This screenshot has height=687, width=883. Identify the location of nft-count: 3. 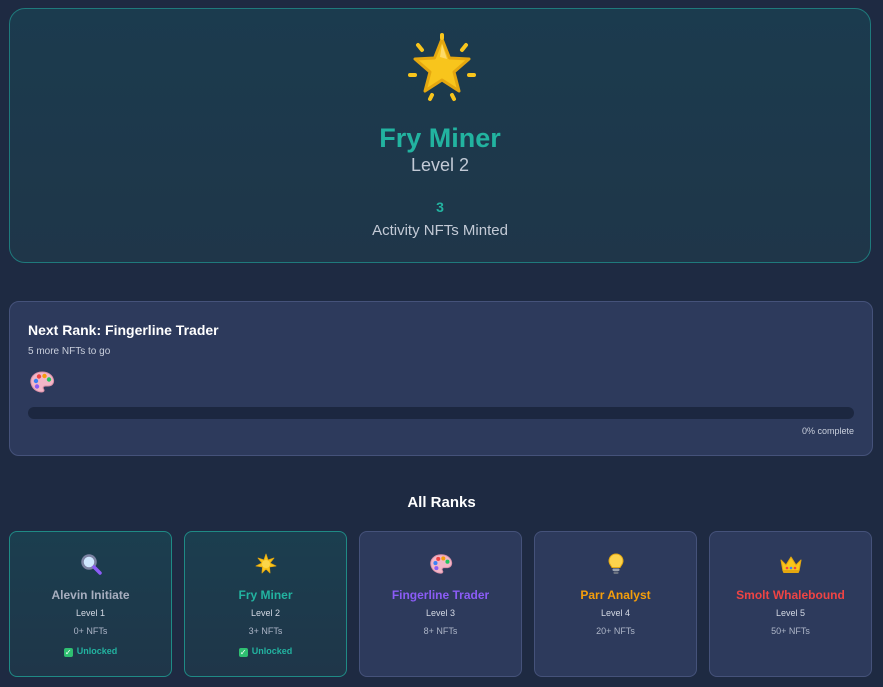
(440, 207).